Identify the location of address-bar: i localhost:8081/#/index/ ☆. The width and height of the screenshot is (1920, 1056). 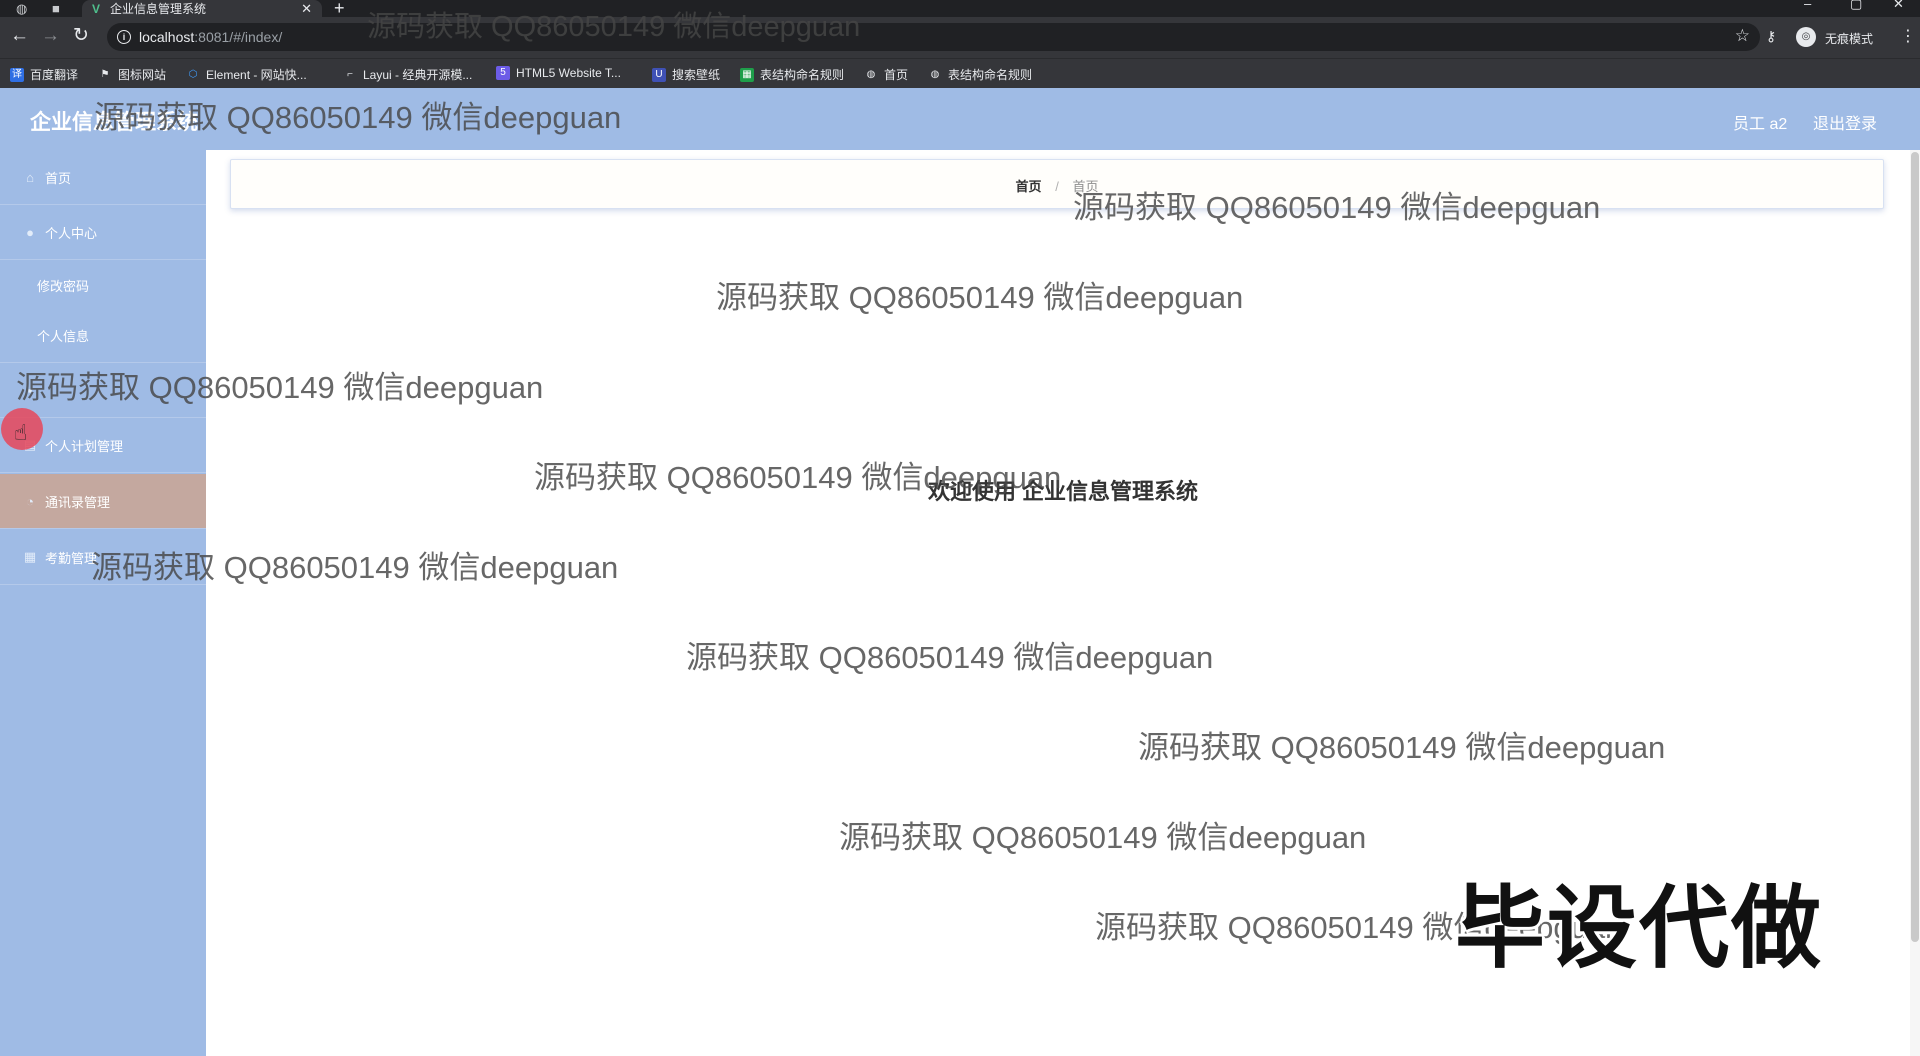
(933, 37).